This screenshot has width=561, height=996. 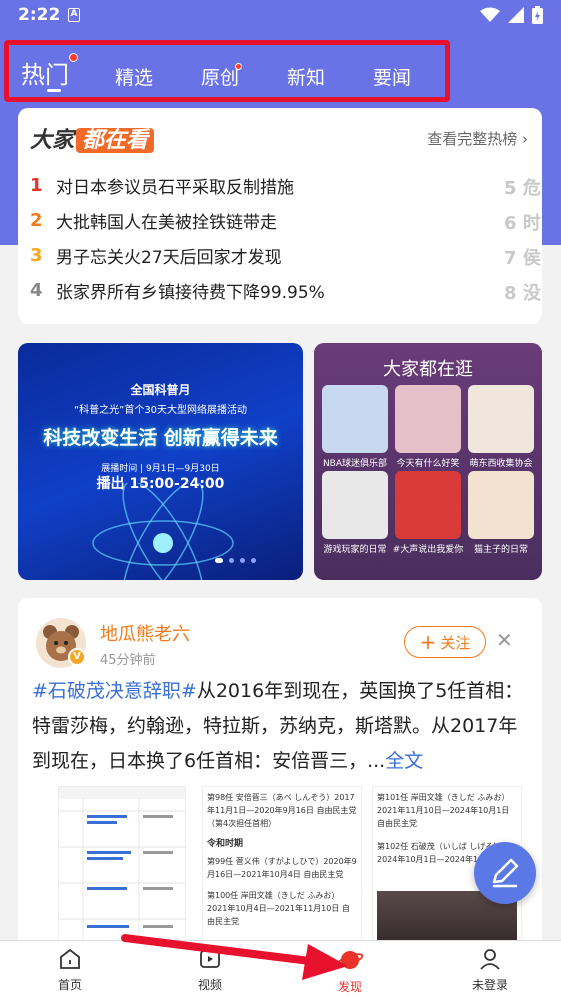 I want to click on stroll-title: 大家都在逛, so click(x=428, y=369).